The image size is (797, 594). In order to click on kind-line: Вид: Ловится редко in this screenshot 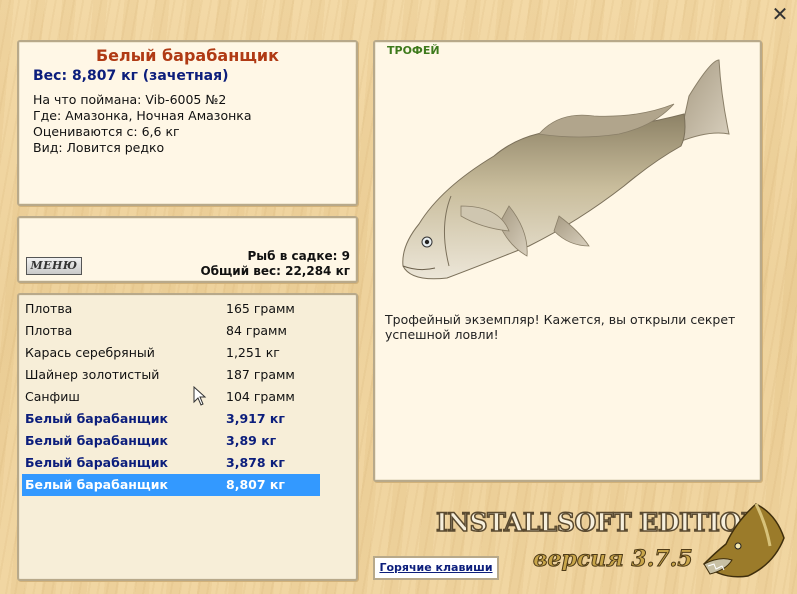, I will do `click(99, 147)`.